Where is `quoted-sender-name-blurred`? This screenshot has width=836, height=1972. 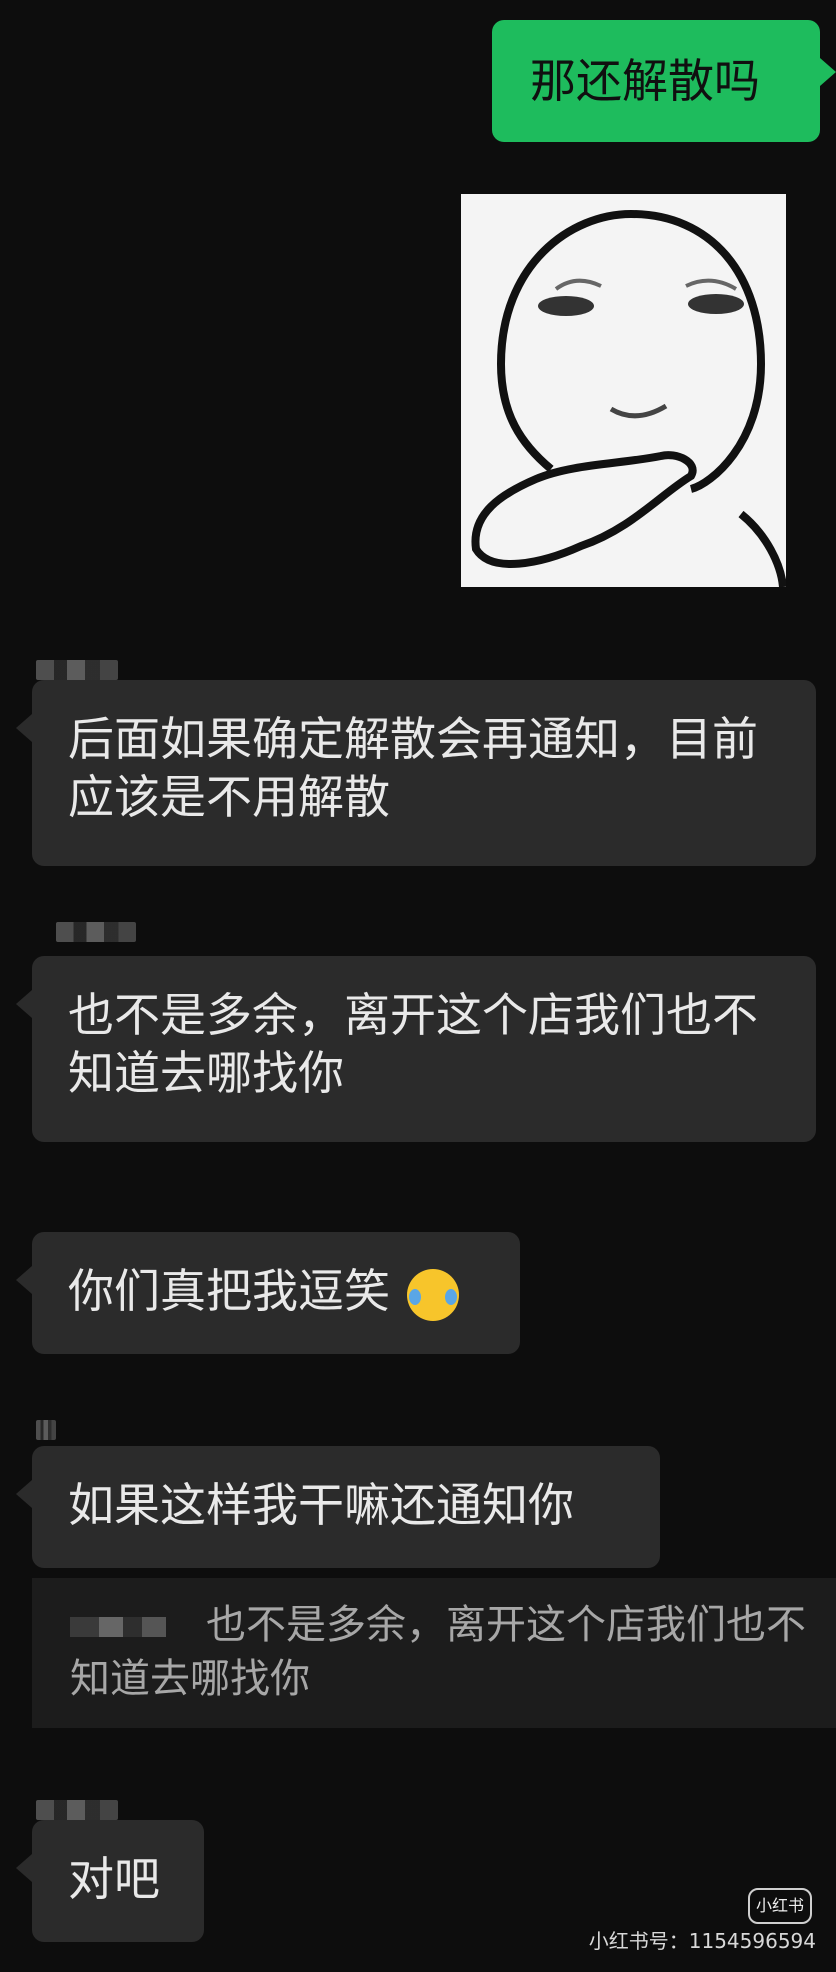
quoted-sender-name-blurred is located at coordinates (118, 1627).